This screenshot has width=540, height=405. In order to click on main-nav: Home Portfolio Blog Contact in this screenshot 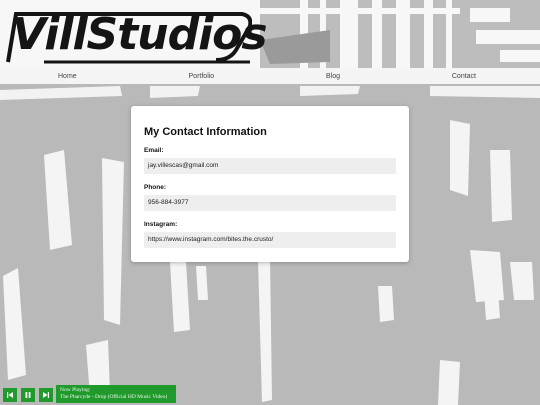, I will do `click(270, 76)`.